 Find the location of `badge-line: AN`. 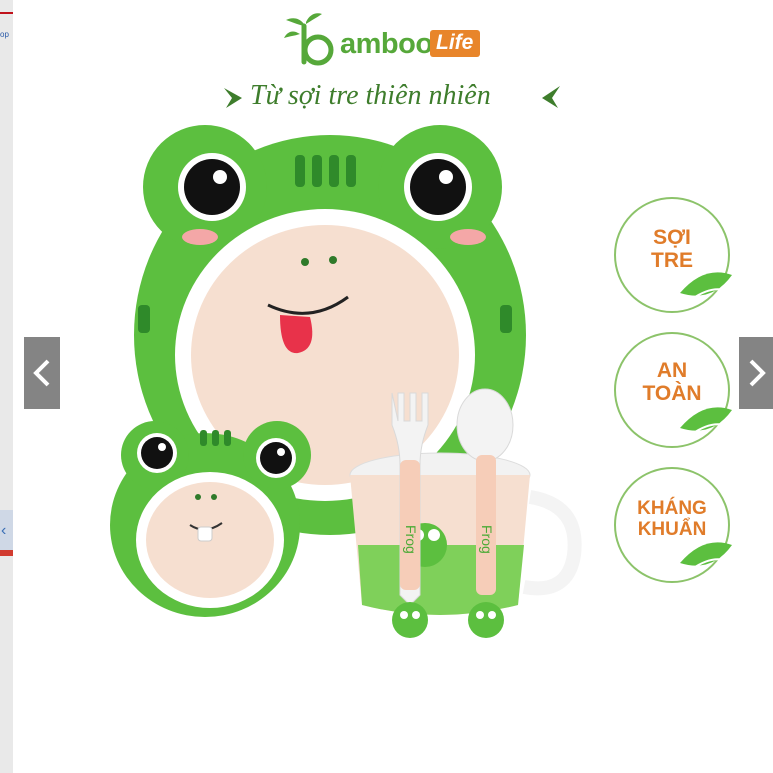

badge-line: AN is located at coordinates (672, 370).